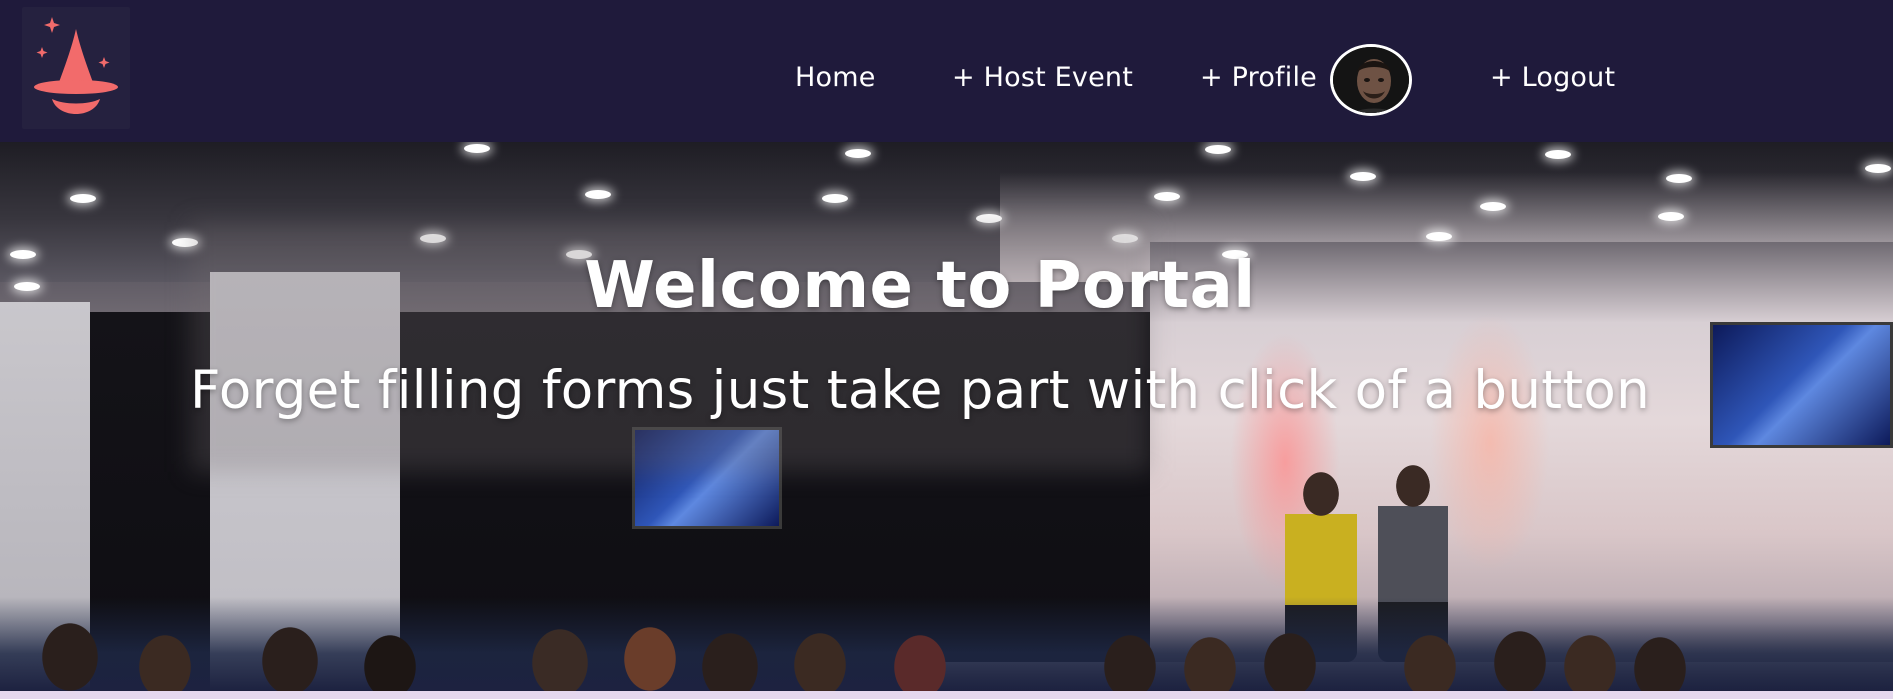 Image resolution: width=1893 pixels, height=699 pixels. I want to click on stage-light-glow, so click(1490, 442).